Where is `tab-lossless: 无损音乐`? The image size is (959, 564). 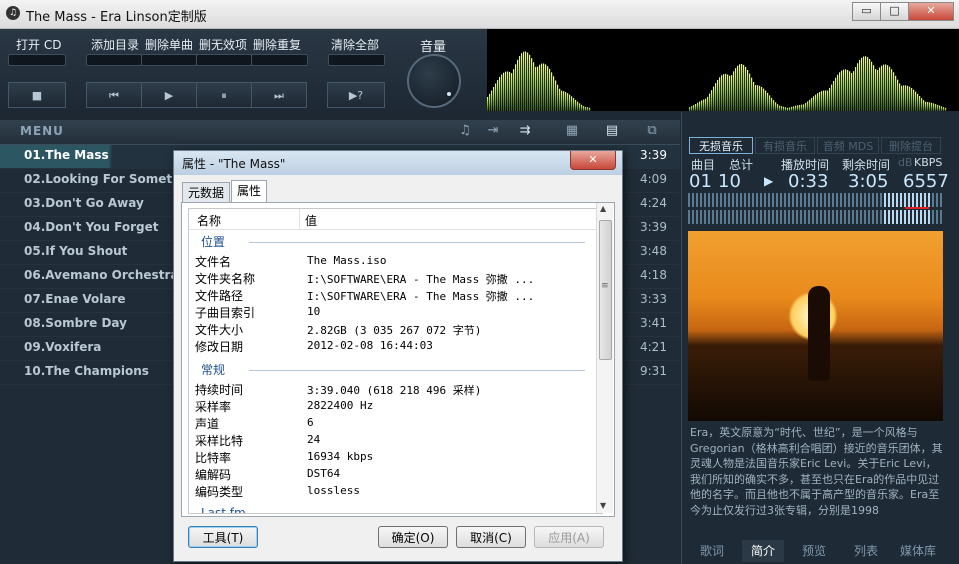 tab-lossless: 无损音乐 is located at coordinates (721, 145).